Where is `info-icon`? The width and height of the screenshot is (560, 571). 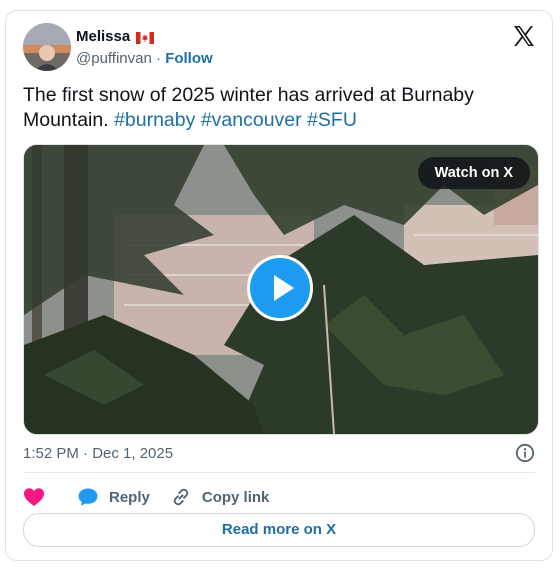
info-icon is located at coordinates (525, 453).